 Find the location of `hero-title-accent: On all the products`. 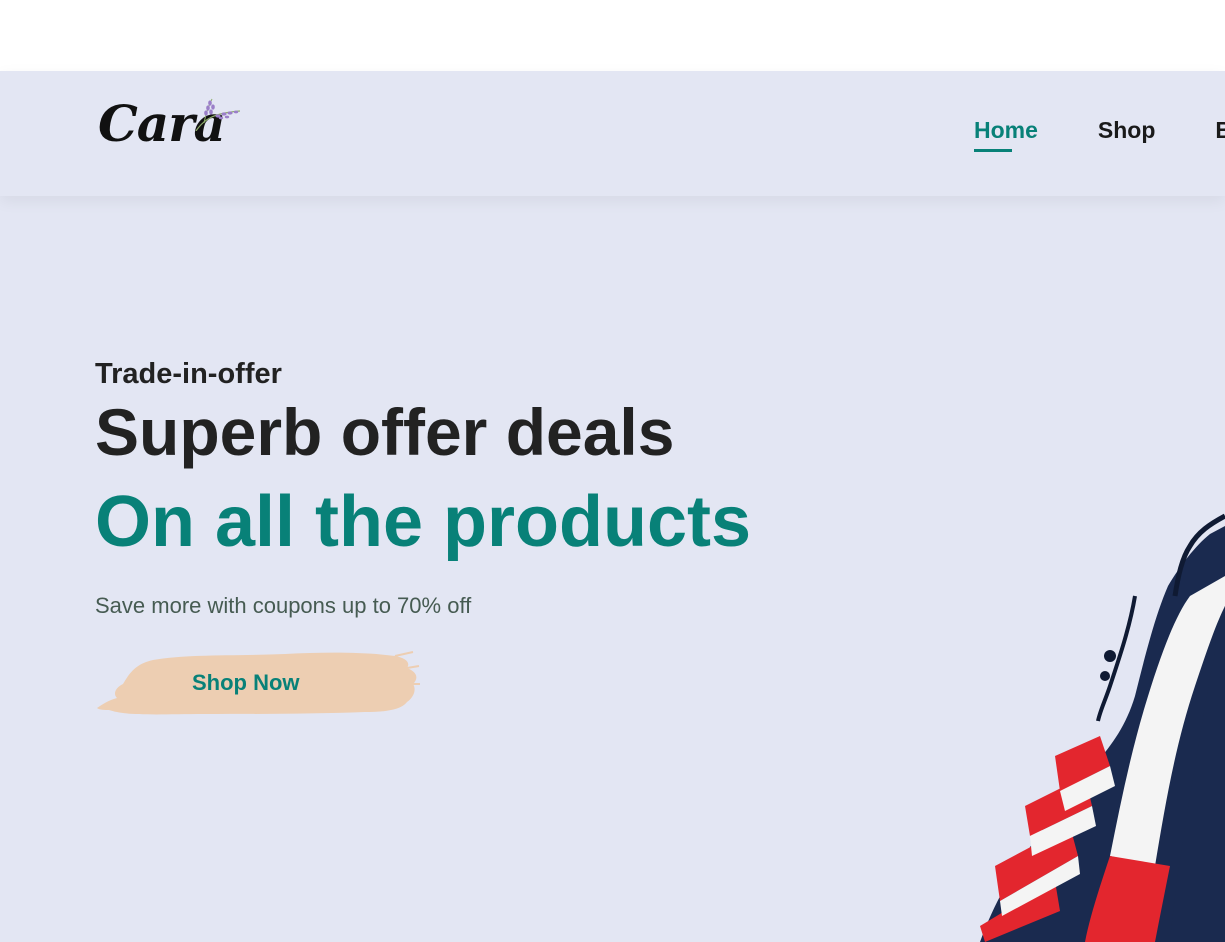

hero-title-accent: On all the products is located at coordinates (423, 522).